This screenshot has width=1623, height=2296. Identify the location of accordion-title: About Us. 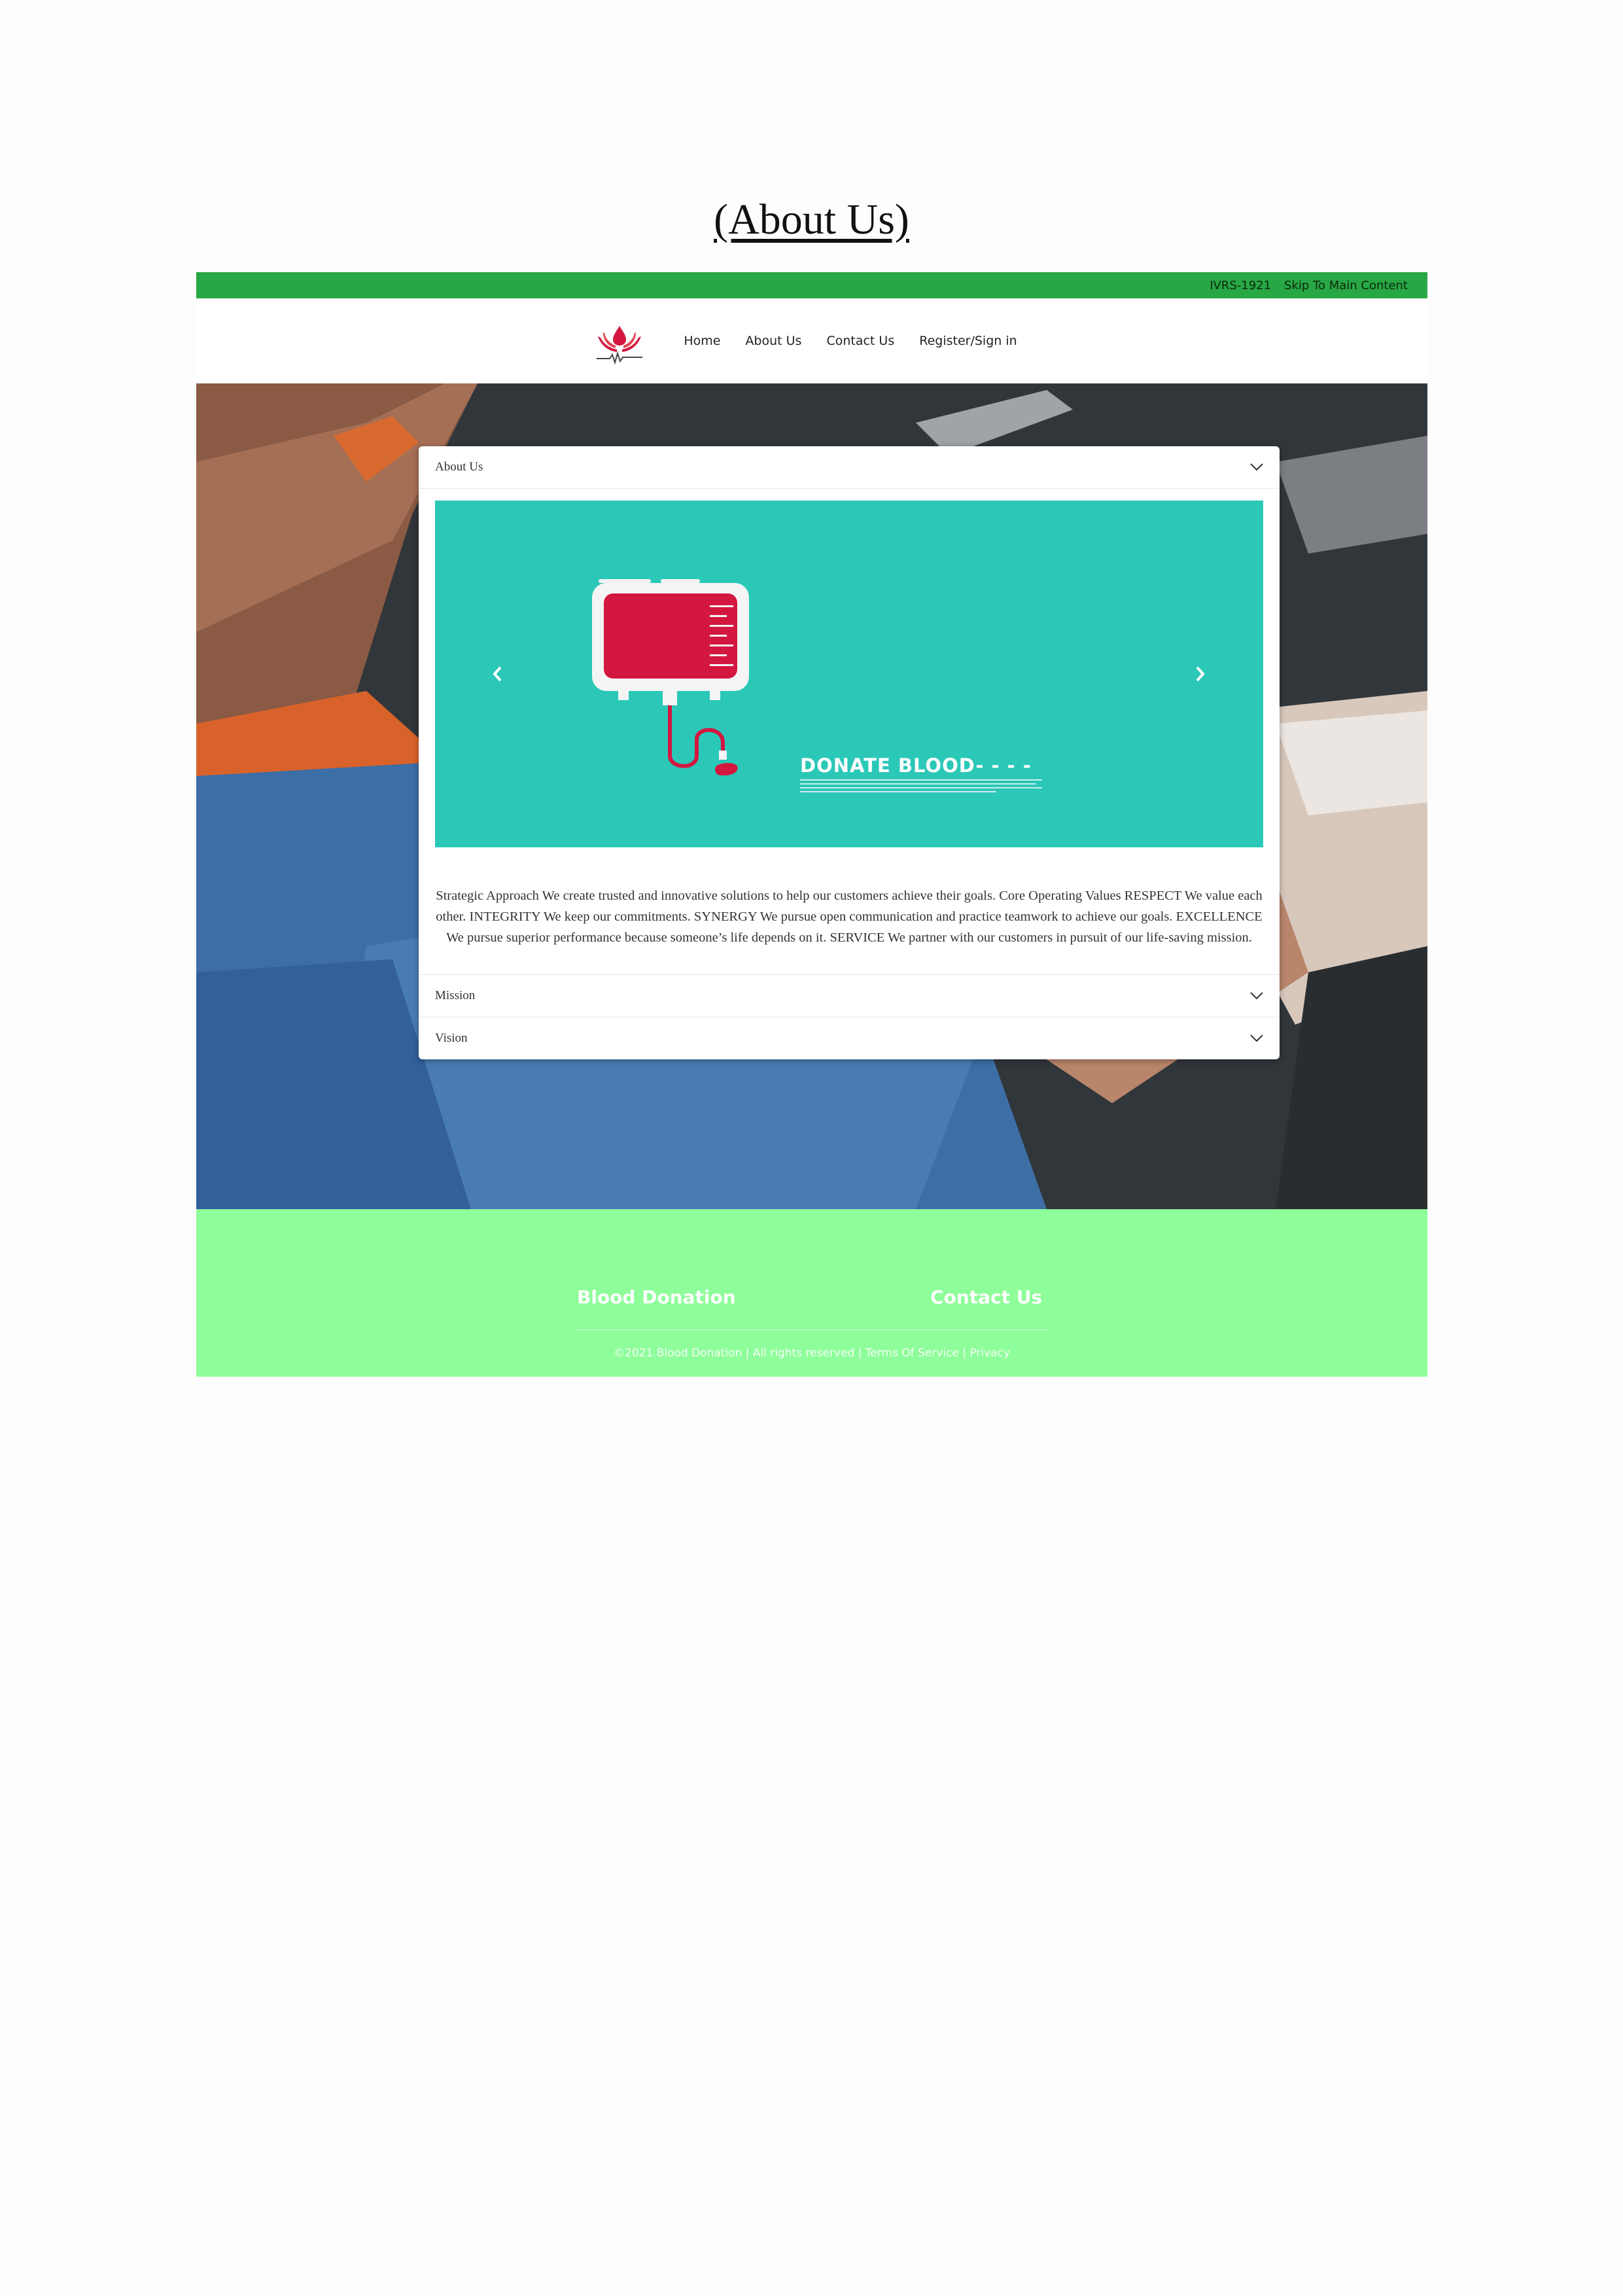
(459, 467).